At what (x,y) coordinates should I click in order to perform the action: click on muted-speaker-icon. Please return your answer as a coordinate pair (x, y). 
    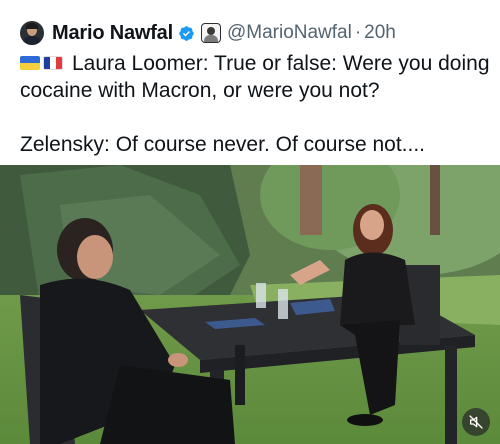
    Looking at the image, I should click on (476, 422).